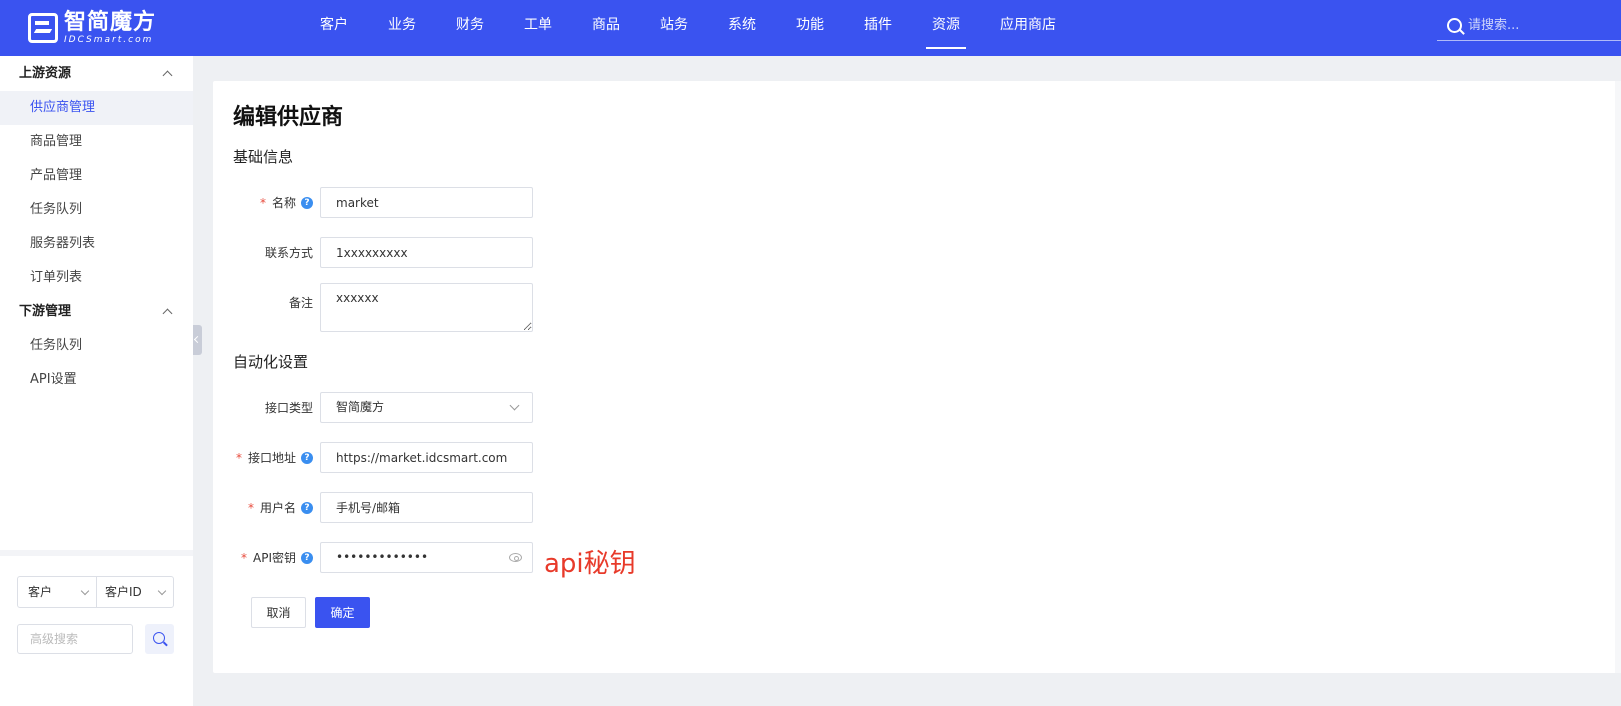  I want to click on name-label-text: 名称, so click(283, 203).